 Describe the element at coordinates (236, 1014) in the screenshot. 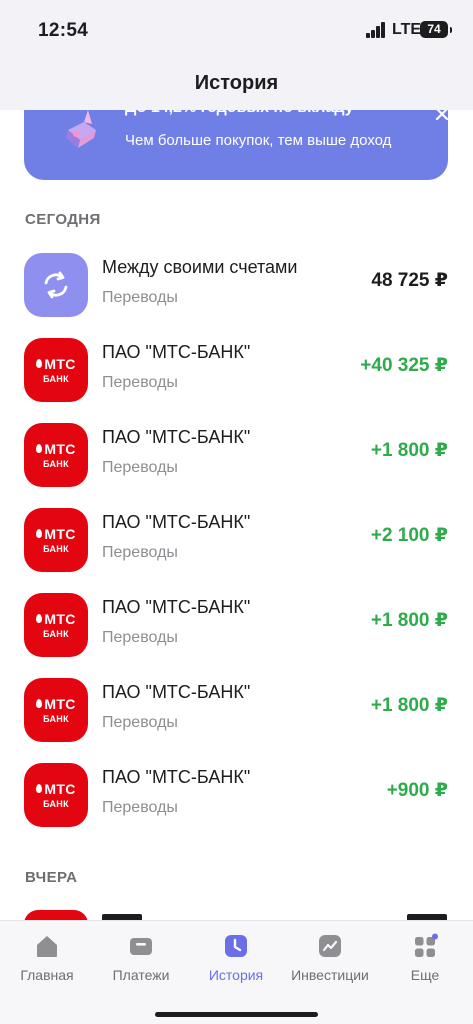

I see `home-indicator` at that location.